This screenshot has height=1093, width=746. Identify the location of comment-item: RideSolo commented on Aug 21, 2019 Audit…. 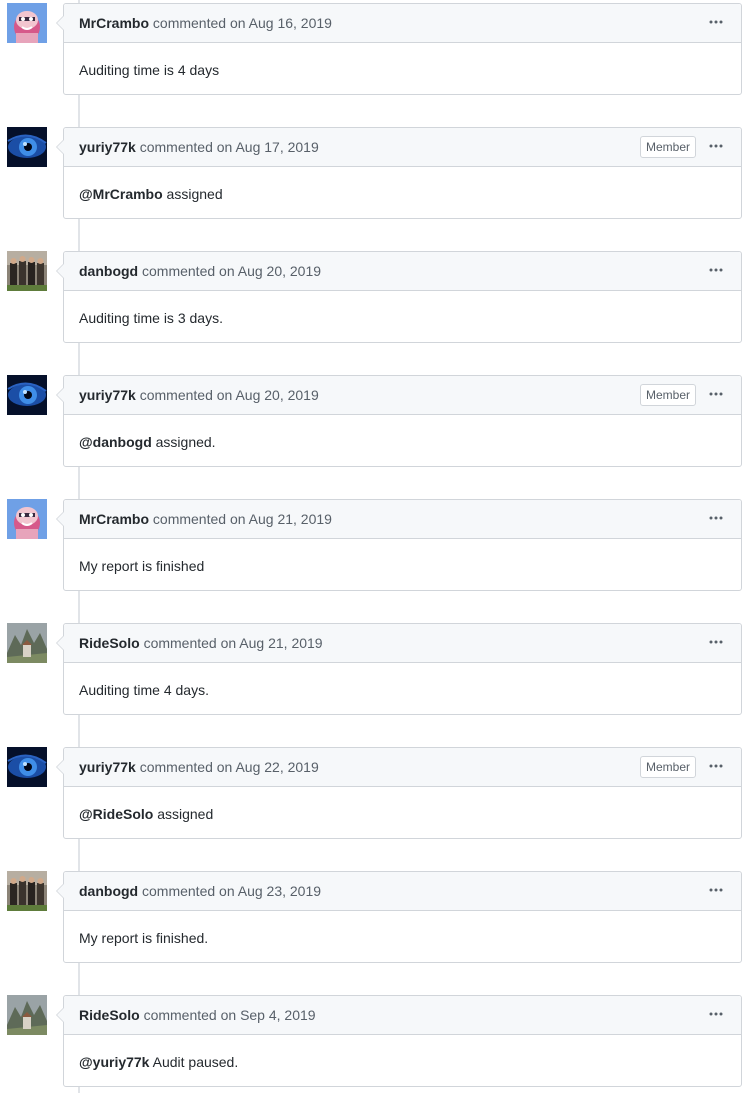
(373, 669).